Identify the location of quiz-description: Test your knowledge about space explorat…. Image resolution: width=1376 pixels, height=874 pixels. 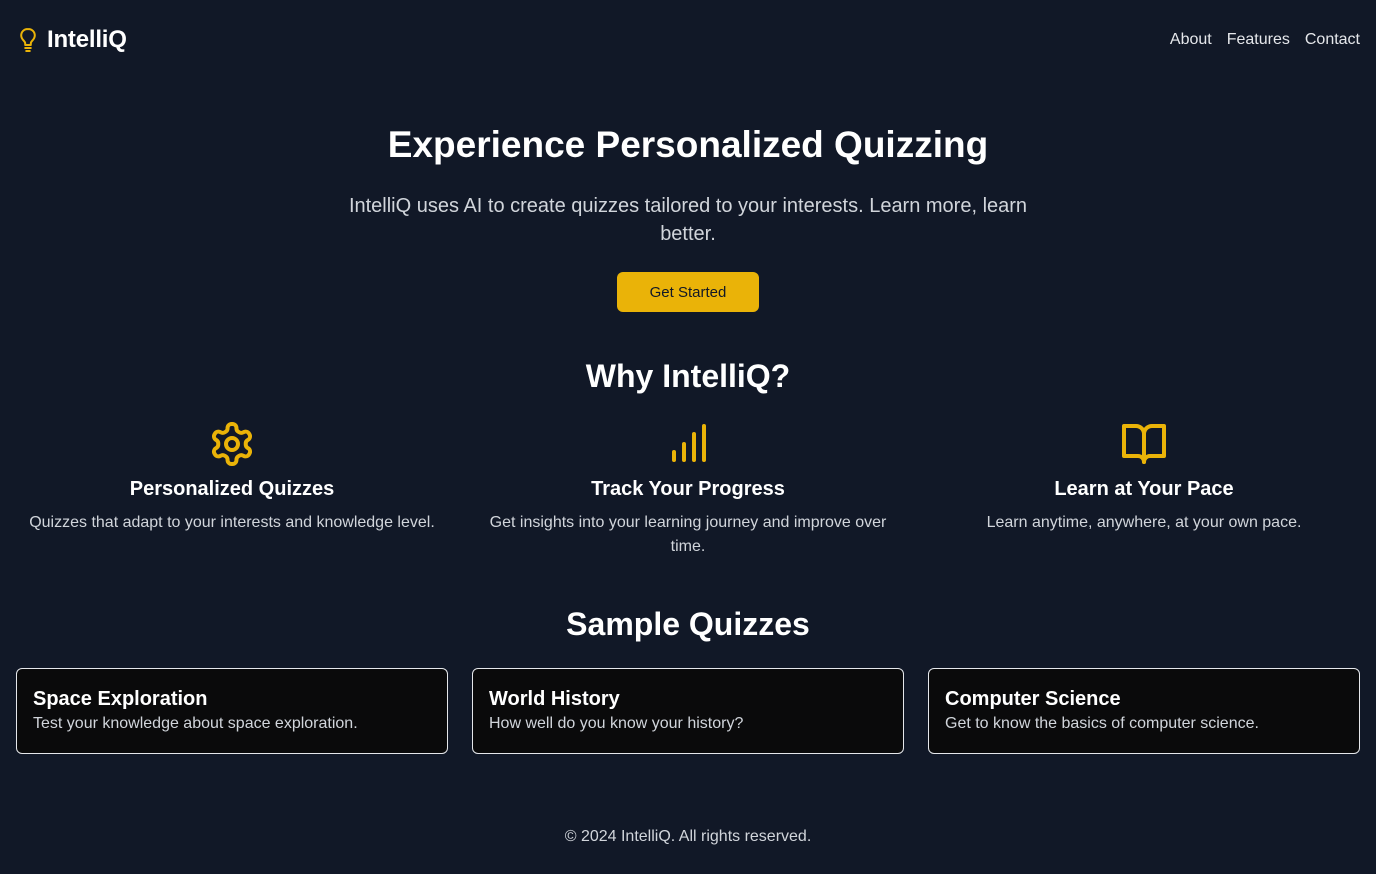
(195, 723).